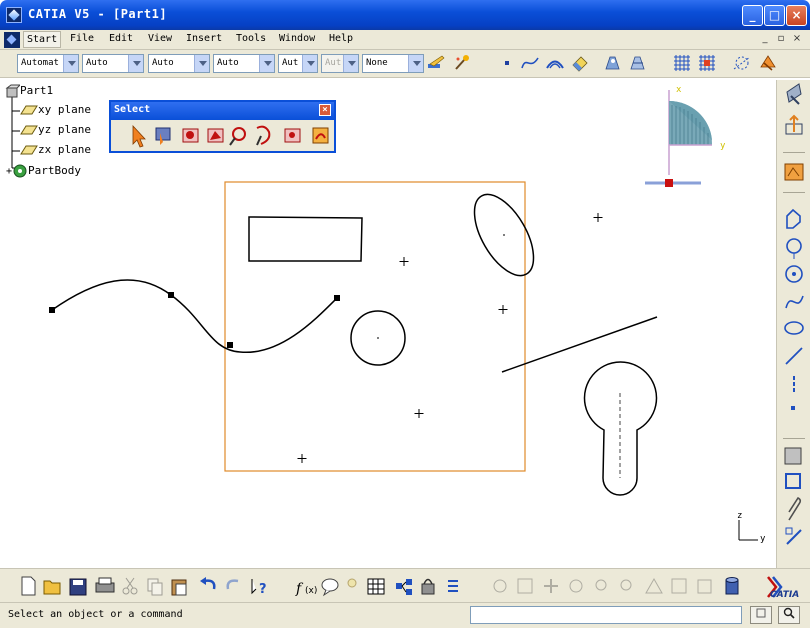 This screenshot has height=628, width=810. Describe the element at coordinates (320, 135) in the screenshot. I see `paint-stroke-selection-icon` at that location.